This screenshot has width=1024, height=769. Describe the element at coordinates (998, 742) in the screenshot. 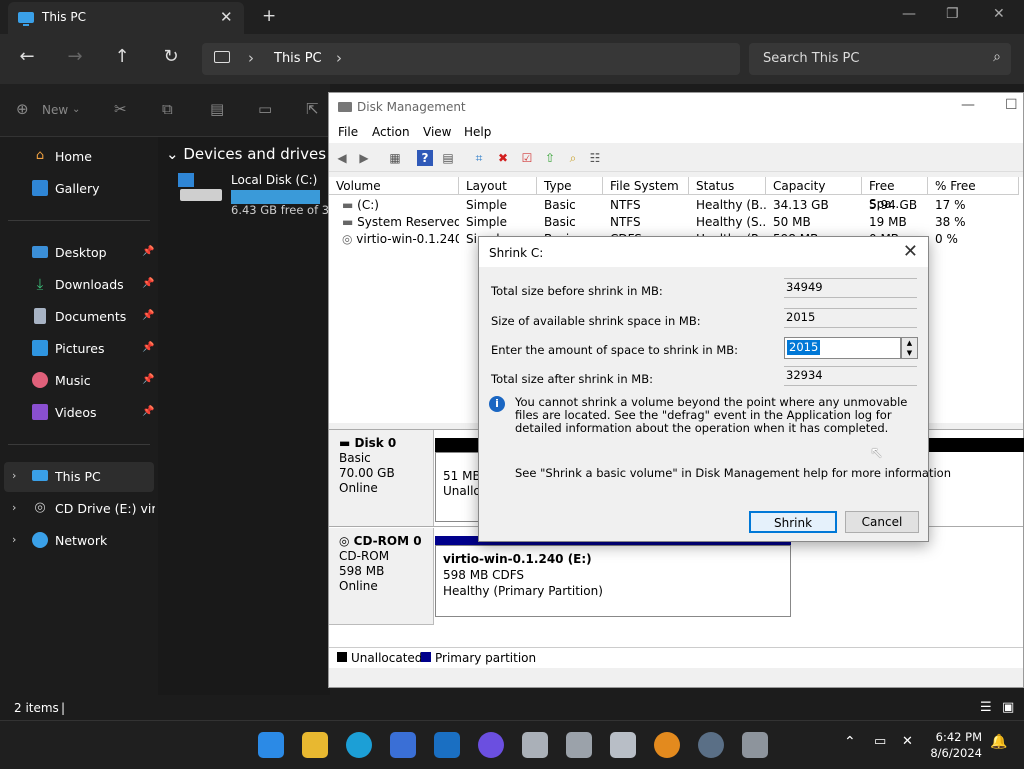

I see `notification-bell-icon: 🔔` at that location.